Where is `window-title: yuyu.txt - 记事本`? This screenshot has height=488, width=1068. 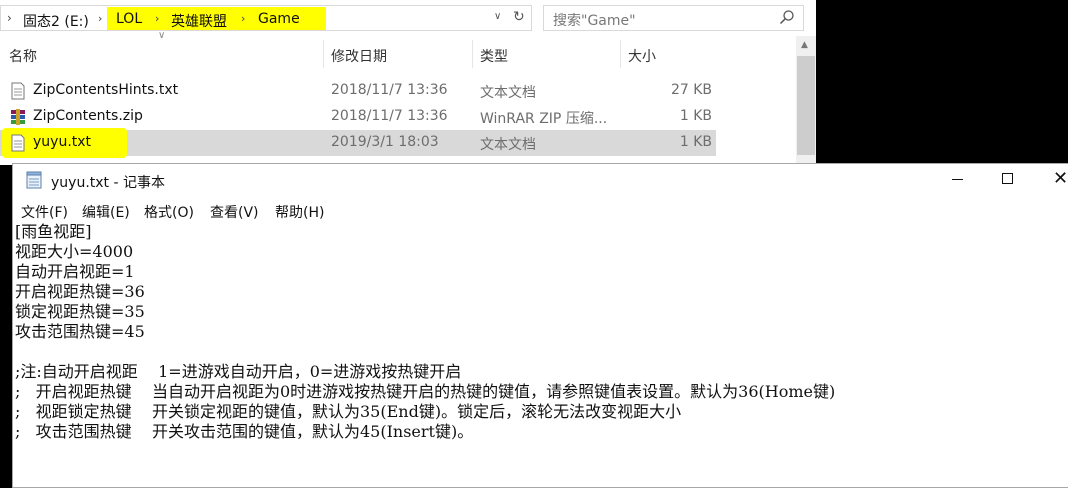 window-title: yuyu.txt - 记事本 is located at coordinates (108, 183).